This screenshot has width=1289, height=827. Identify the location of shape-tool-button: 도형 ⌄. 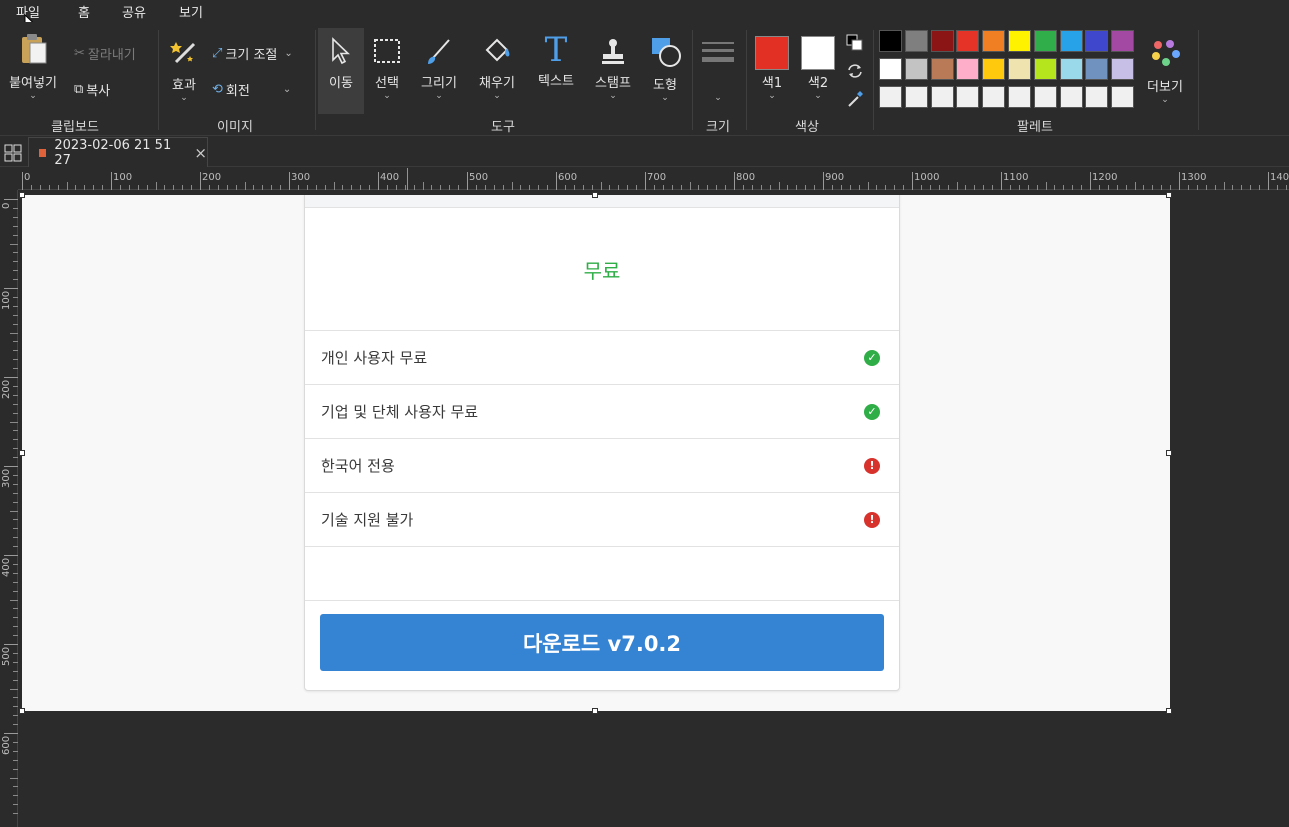
(665, 69).